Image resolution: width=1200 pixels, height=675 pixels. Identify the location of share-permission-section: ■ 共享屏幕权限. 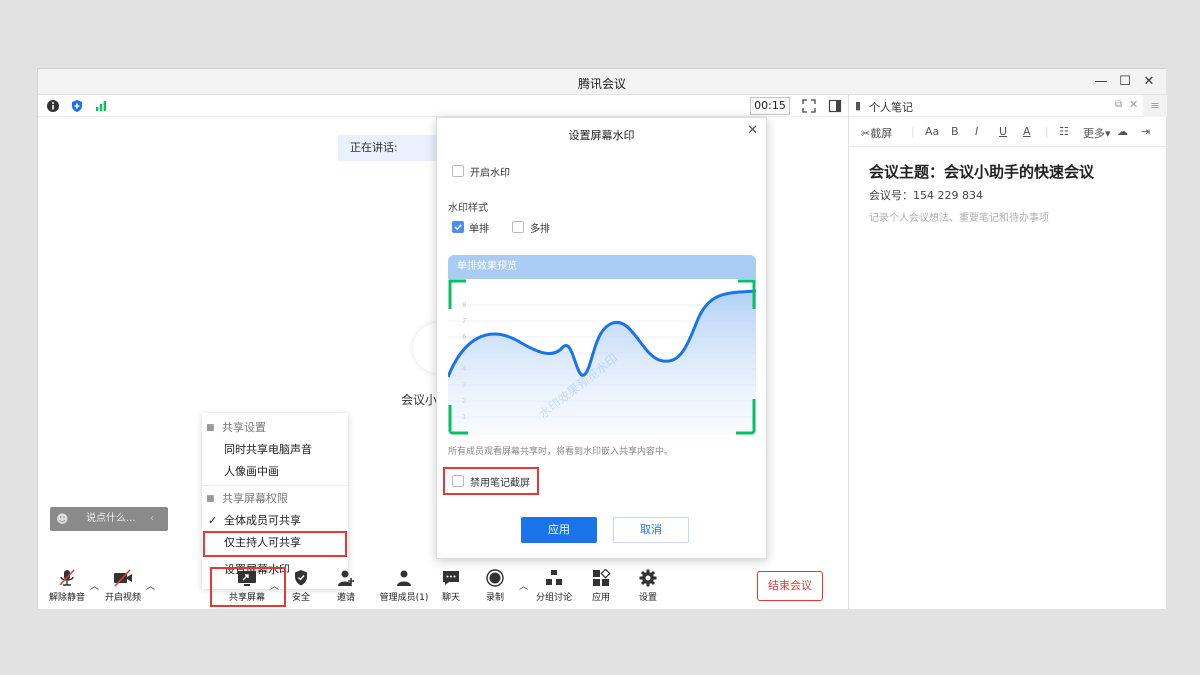
(275, 499).